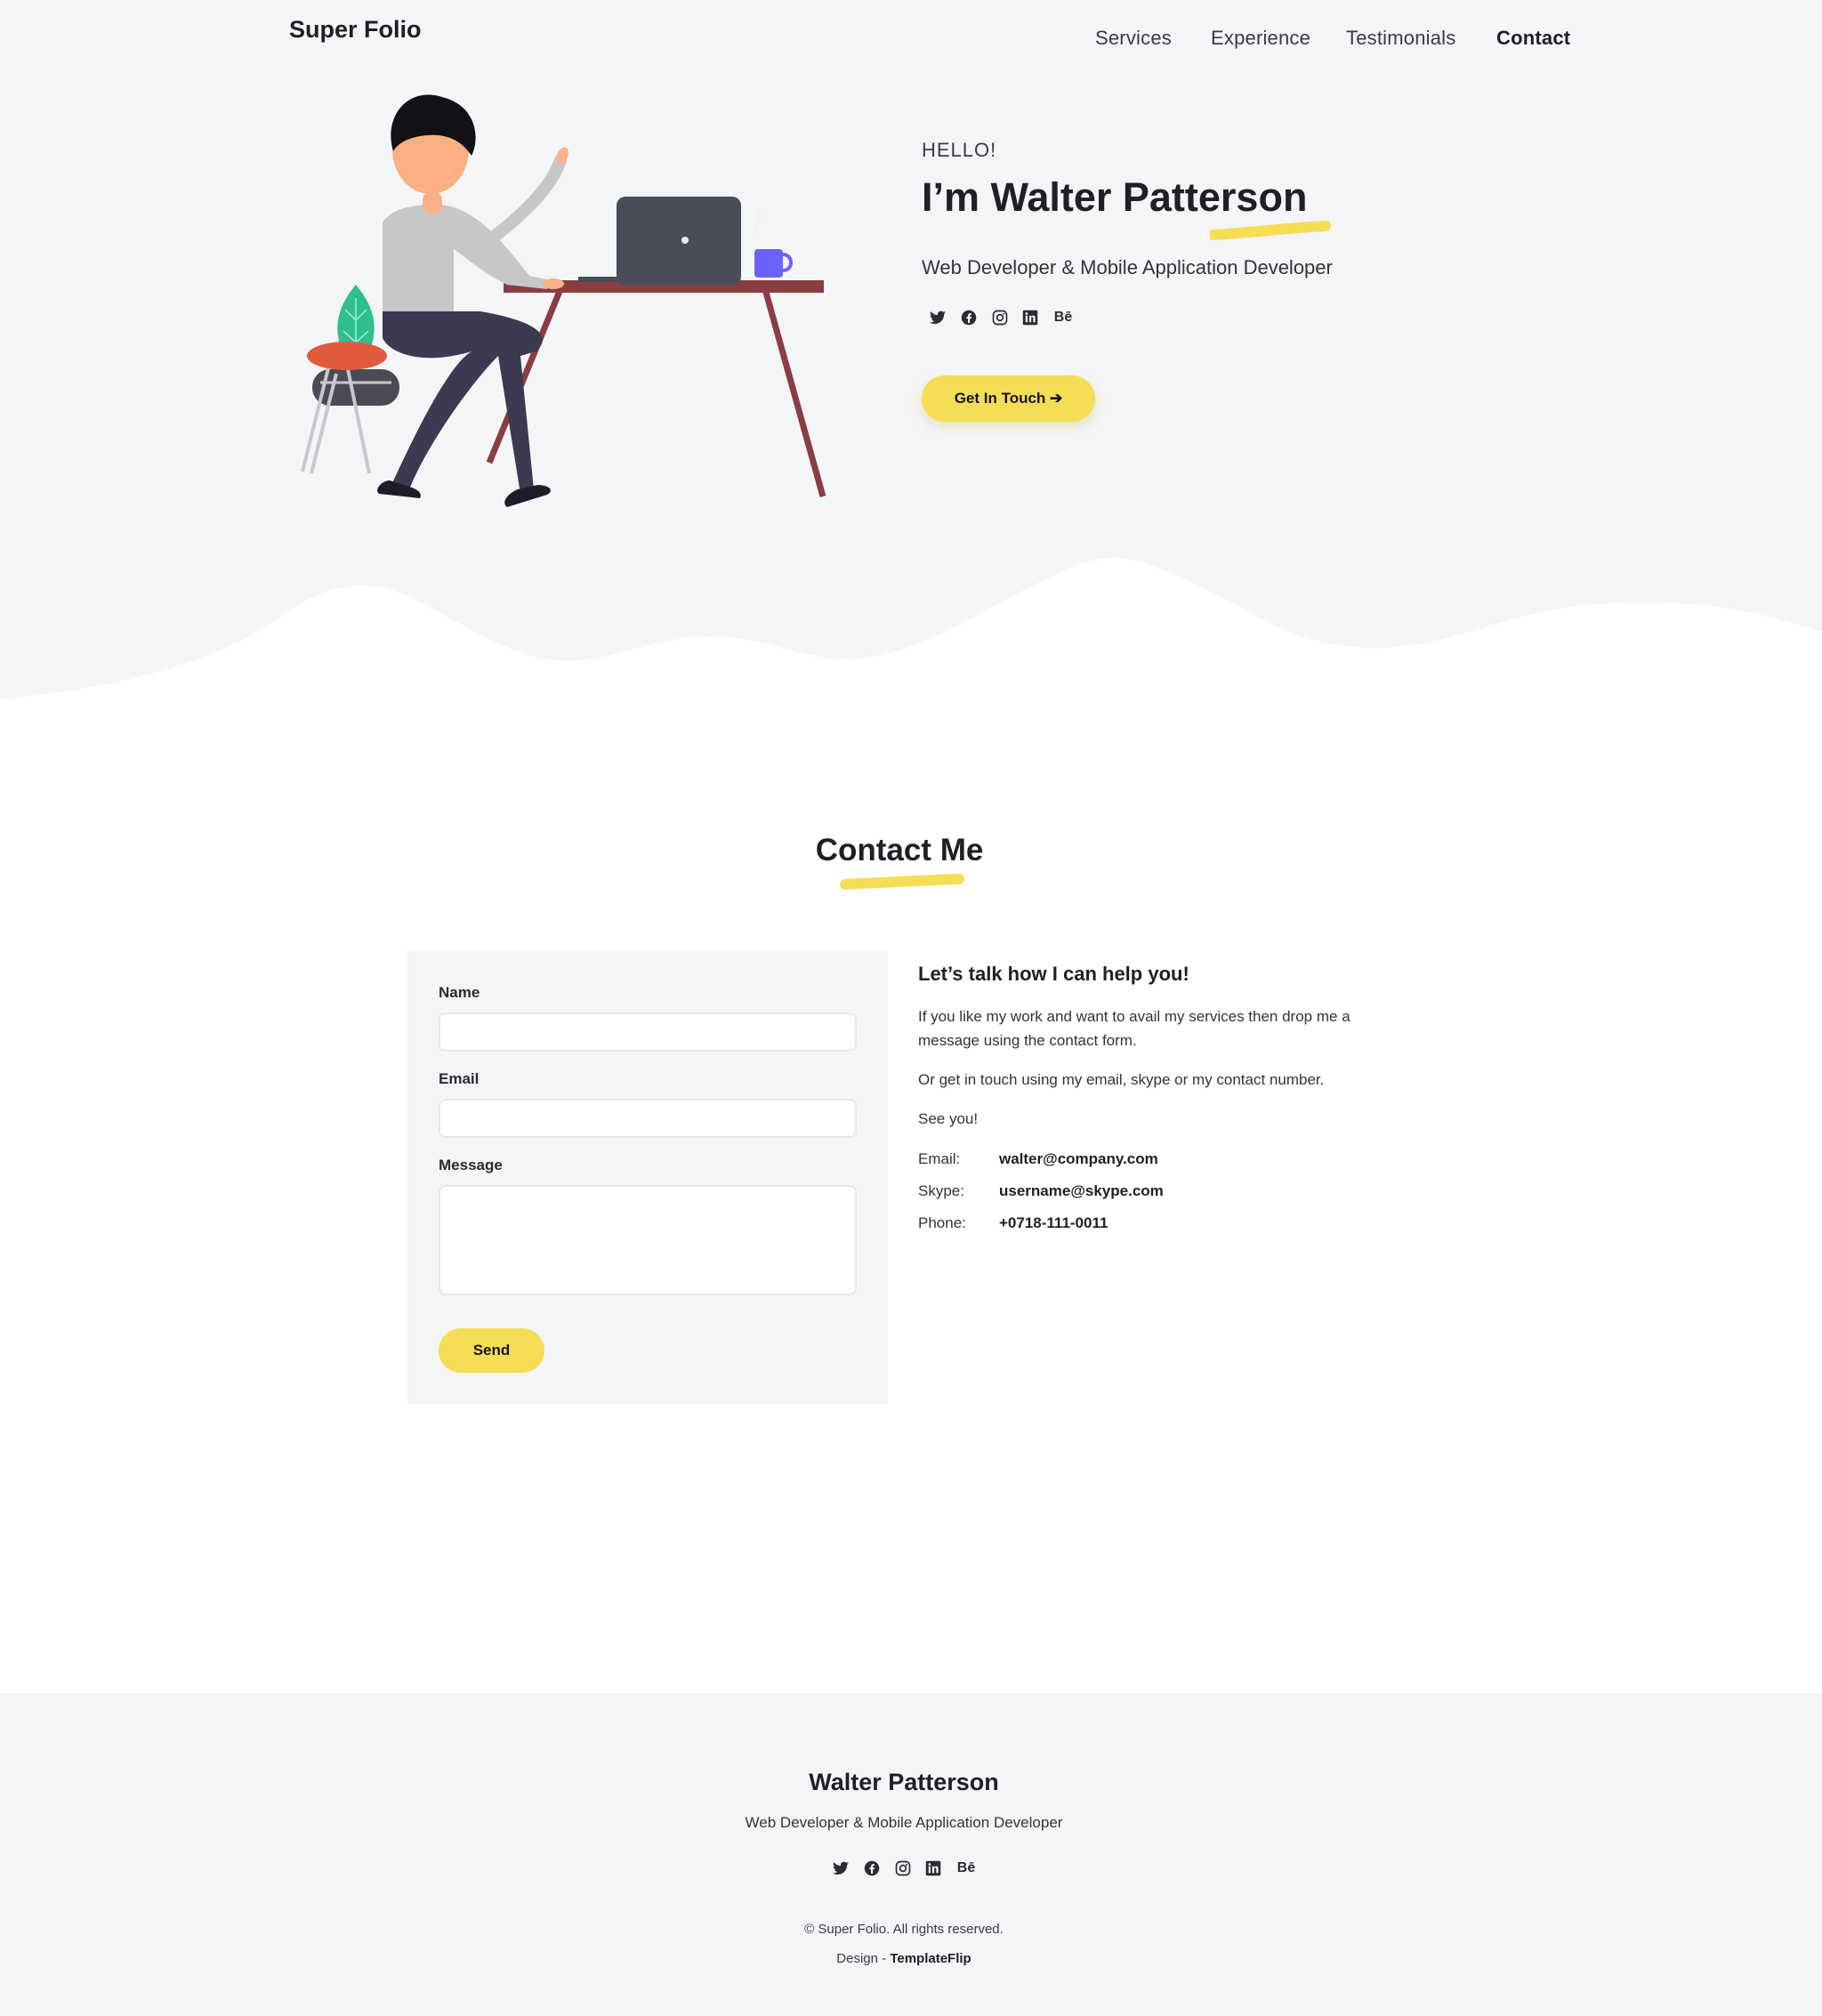 This screenshot has height=2016, width=1822. Describe the element at coordinates (473, 300) in the screenshot. I see `person-illustration` at that location.